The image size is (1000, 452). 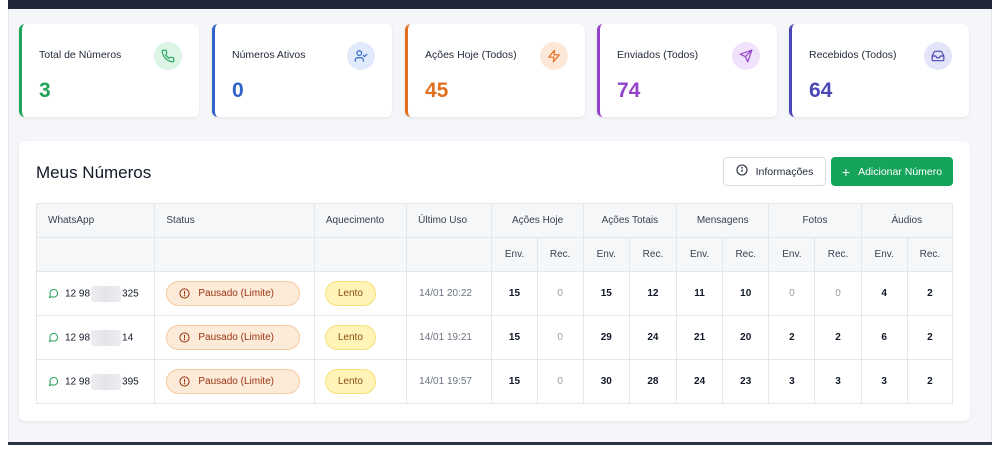 I want to click on msg-env-cell: 21, so click(x=700, y=337).